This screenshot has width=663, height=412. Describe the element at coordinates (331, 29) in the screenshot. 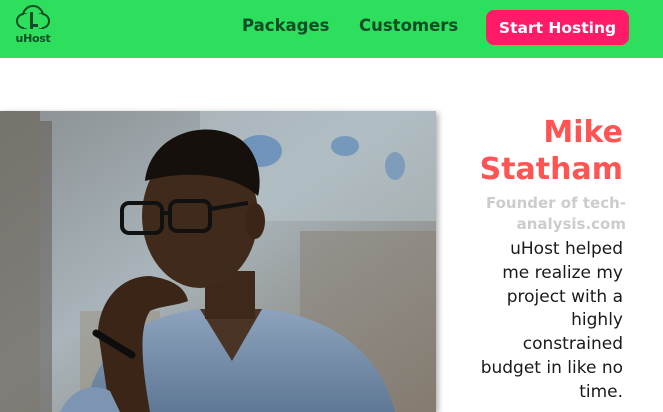

I see `site-header: uHost Packages Customers Start Hosting` at that location.